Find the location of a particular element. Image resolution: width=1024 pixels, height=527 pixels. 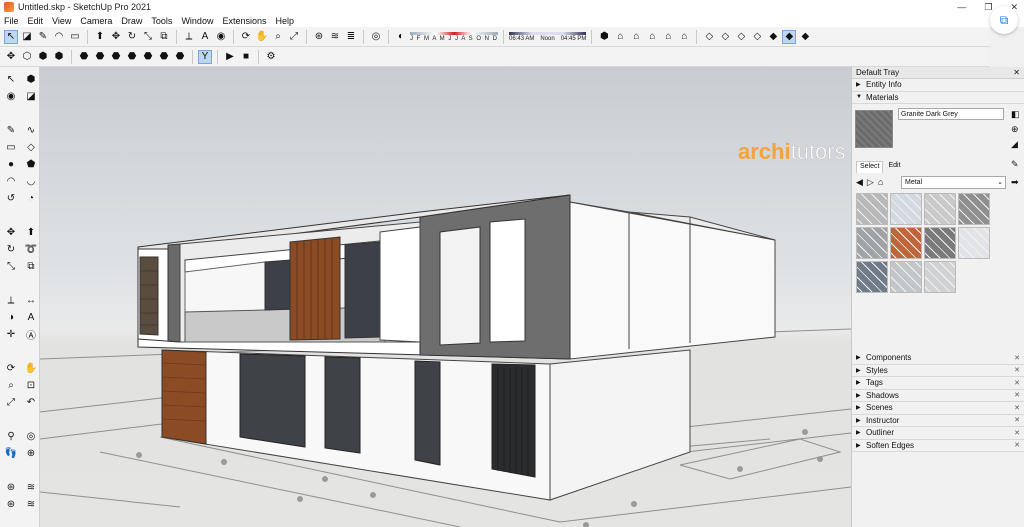

panel-instructor: ▶ Instructor ✕ is located at coordinates (938, 420).